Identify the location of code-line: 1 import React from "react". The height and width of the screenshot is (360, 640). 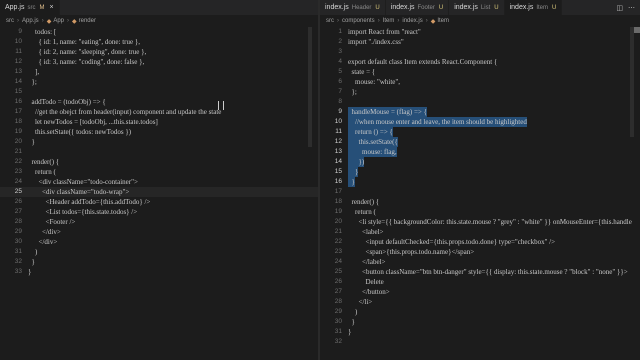
(480, 32).